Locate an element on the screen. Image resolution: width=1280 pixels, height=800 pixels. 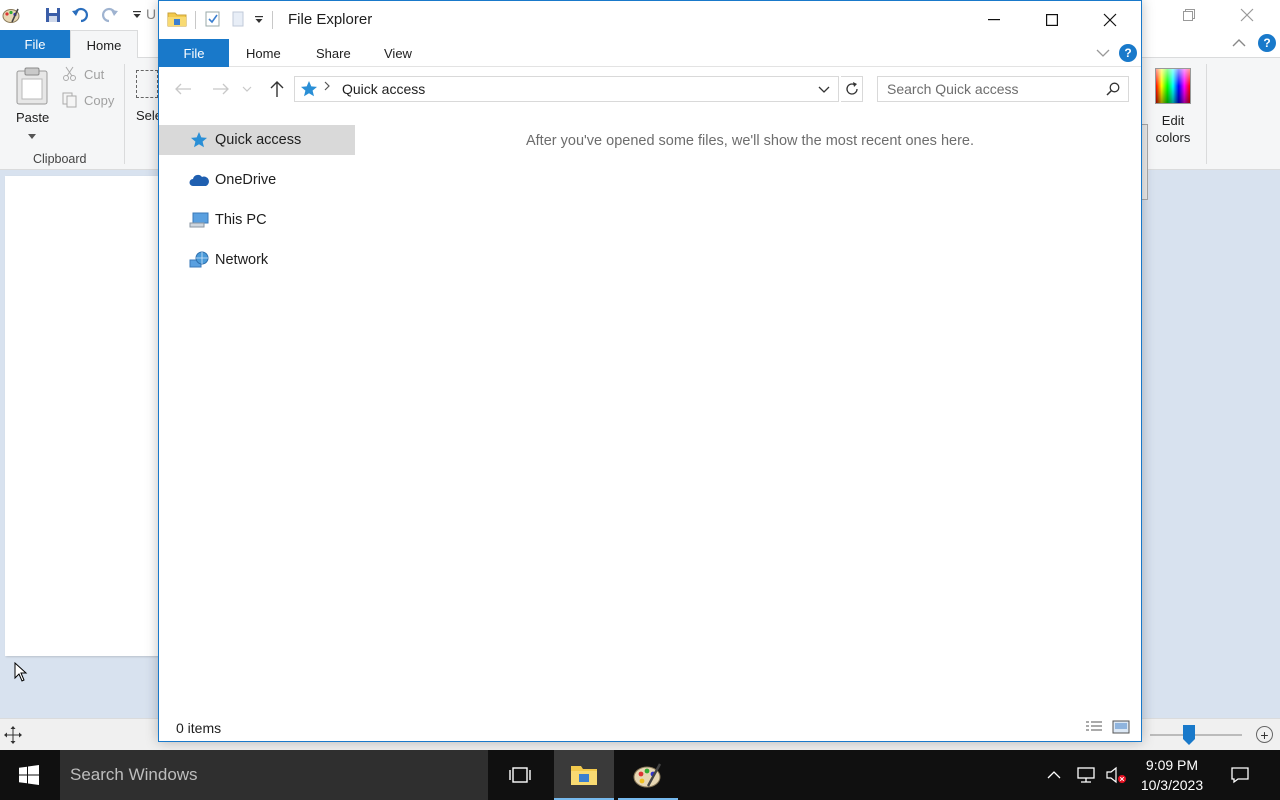
paint-tab-file: File is located at coordinates (35, 44).